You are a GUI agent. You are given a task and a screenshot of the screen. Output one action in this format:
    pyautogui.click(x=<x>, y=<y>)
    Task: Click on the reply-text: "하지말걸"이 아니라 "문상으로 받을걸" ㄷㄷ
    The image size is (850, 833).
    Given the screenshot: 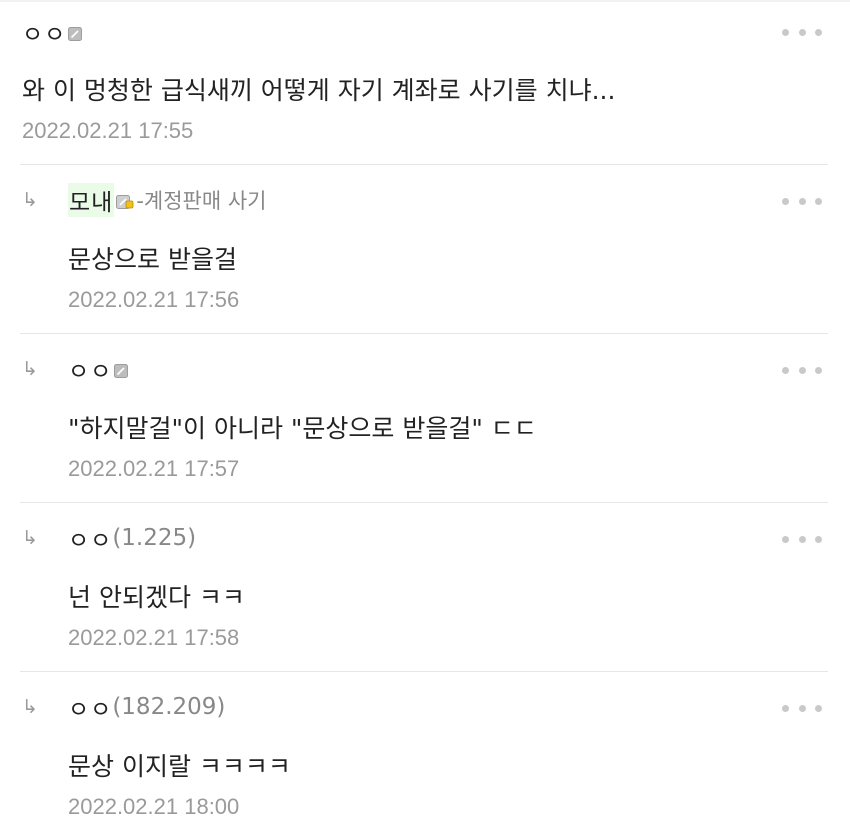 What is the action you would take?
    pyautogui.click(x=302, y=428)
    